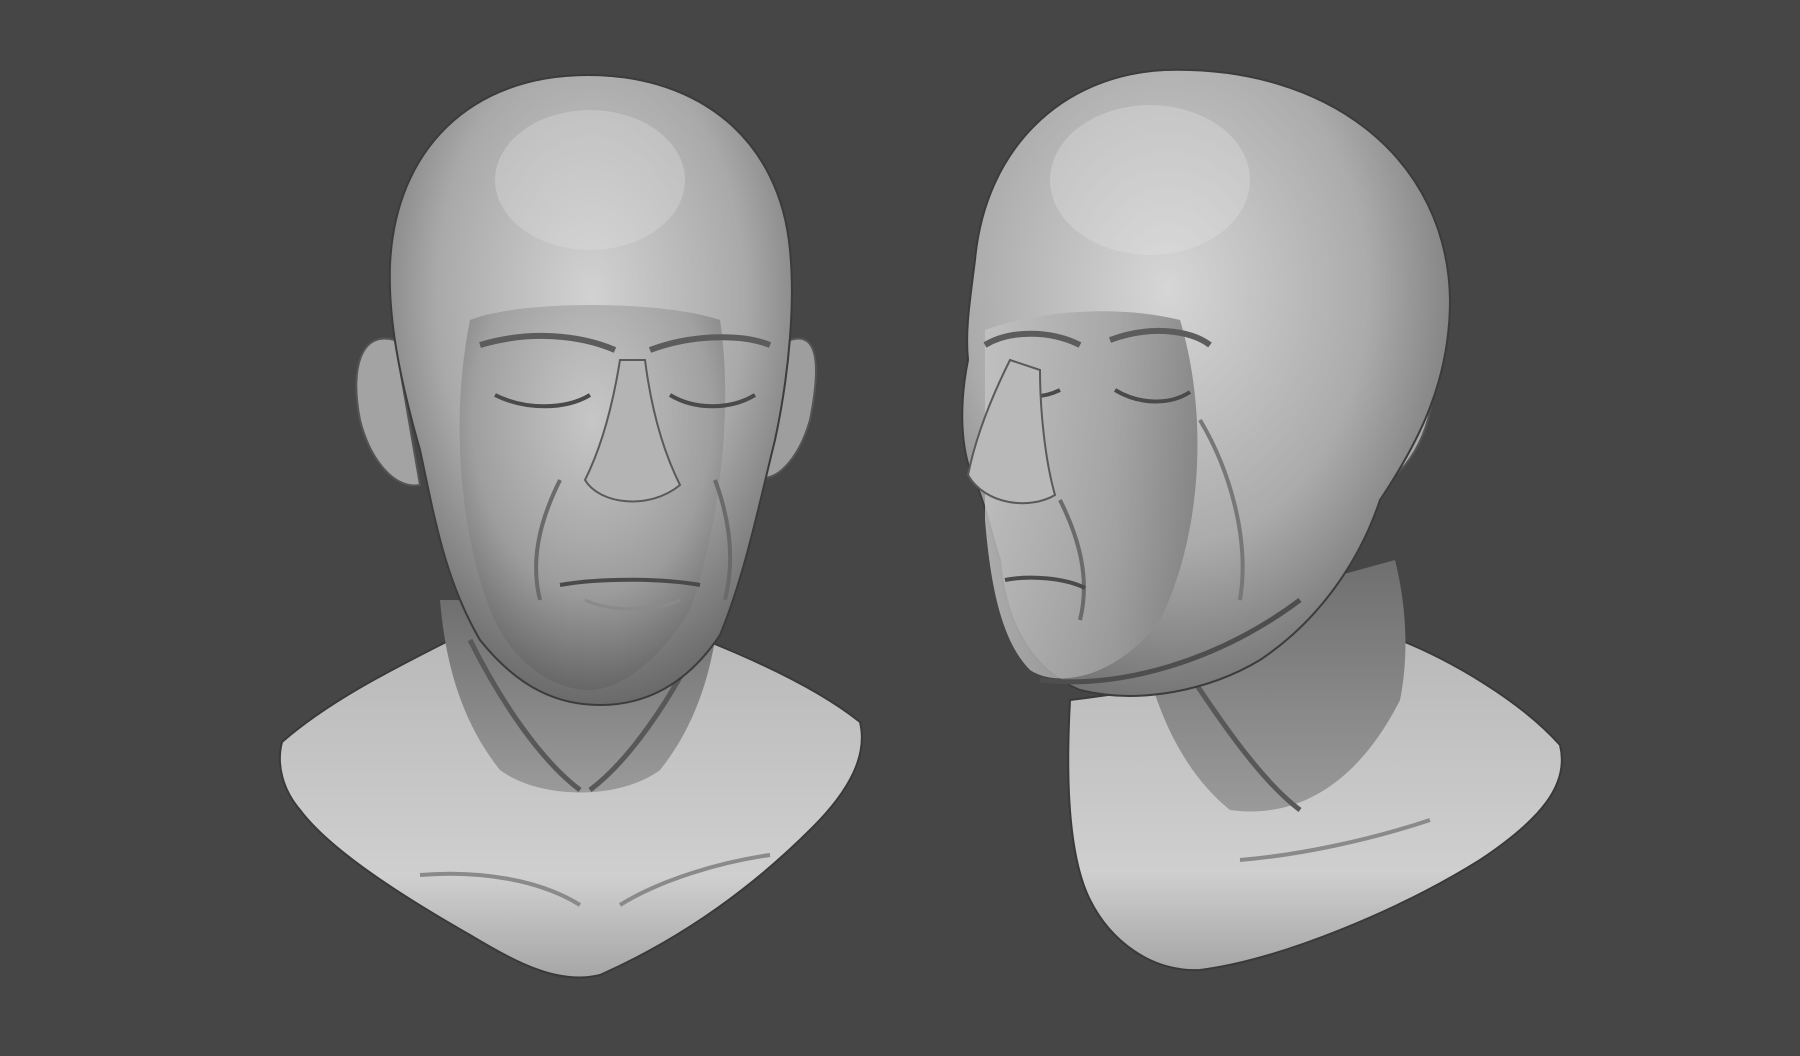 Image resolution: width=1800 pixels, height=1056 pixels. Describe the element at coordinates (1150, 180) in the screenshot. I see `tq-skull-highlight` at that location.